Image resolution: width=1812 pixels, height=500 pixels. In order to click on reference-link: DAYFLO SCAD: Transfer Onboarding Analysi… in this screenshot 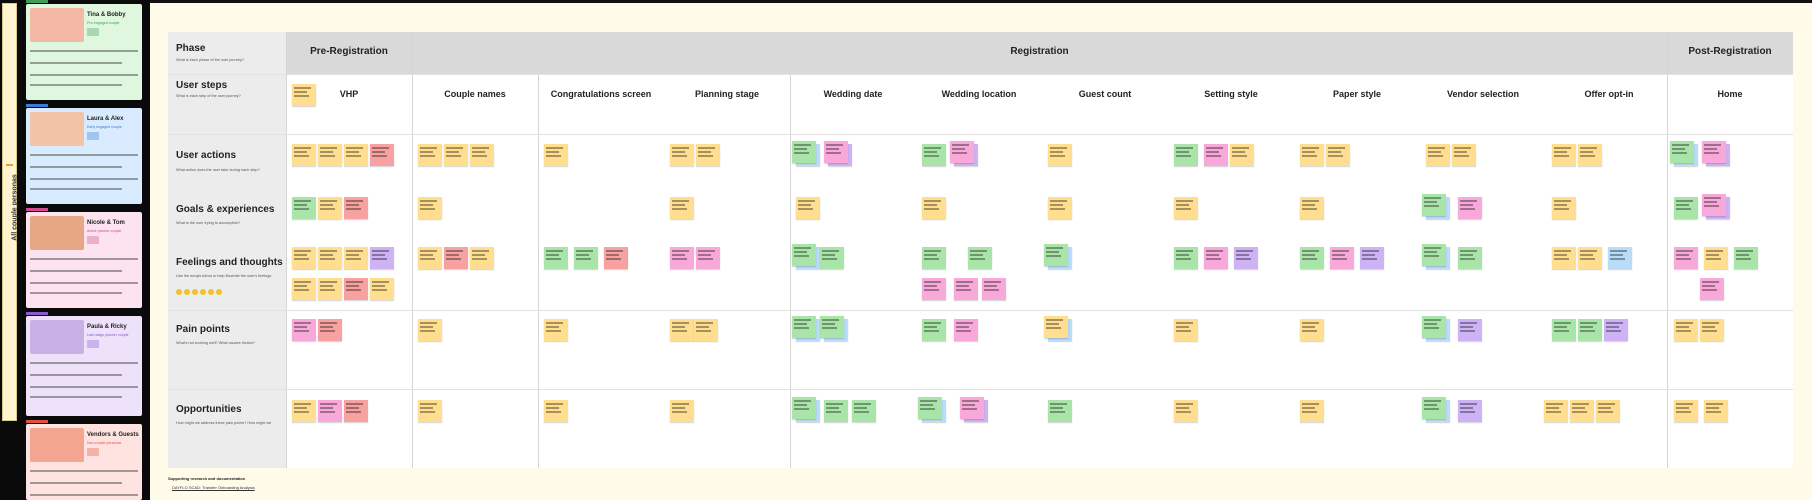, I will do `click(213, 487)`.